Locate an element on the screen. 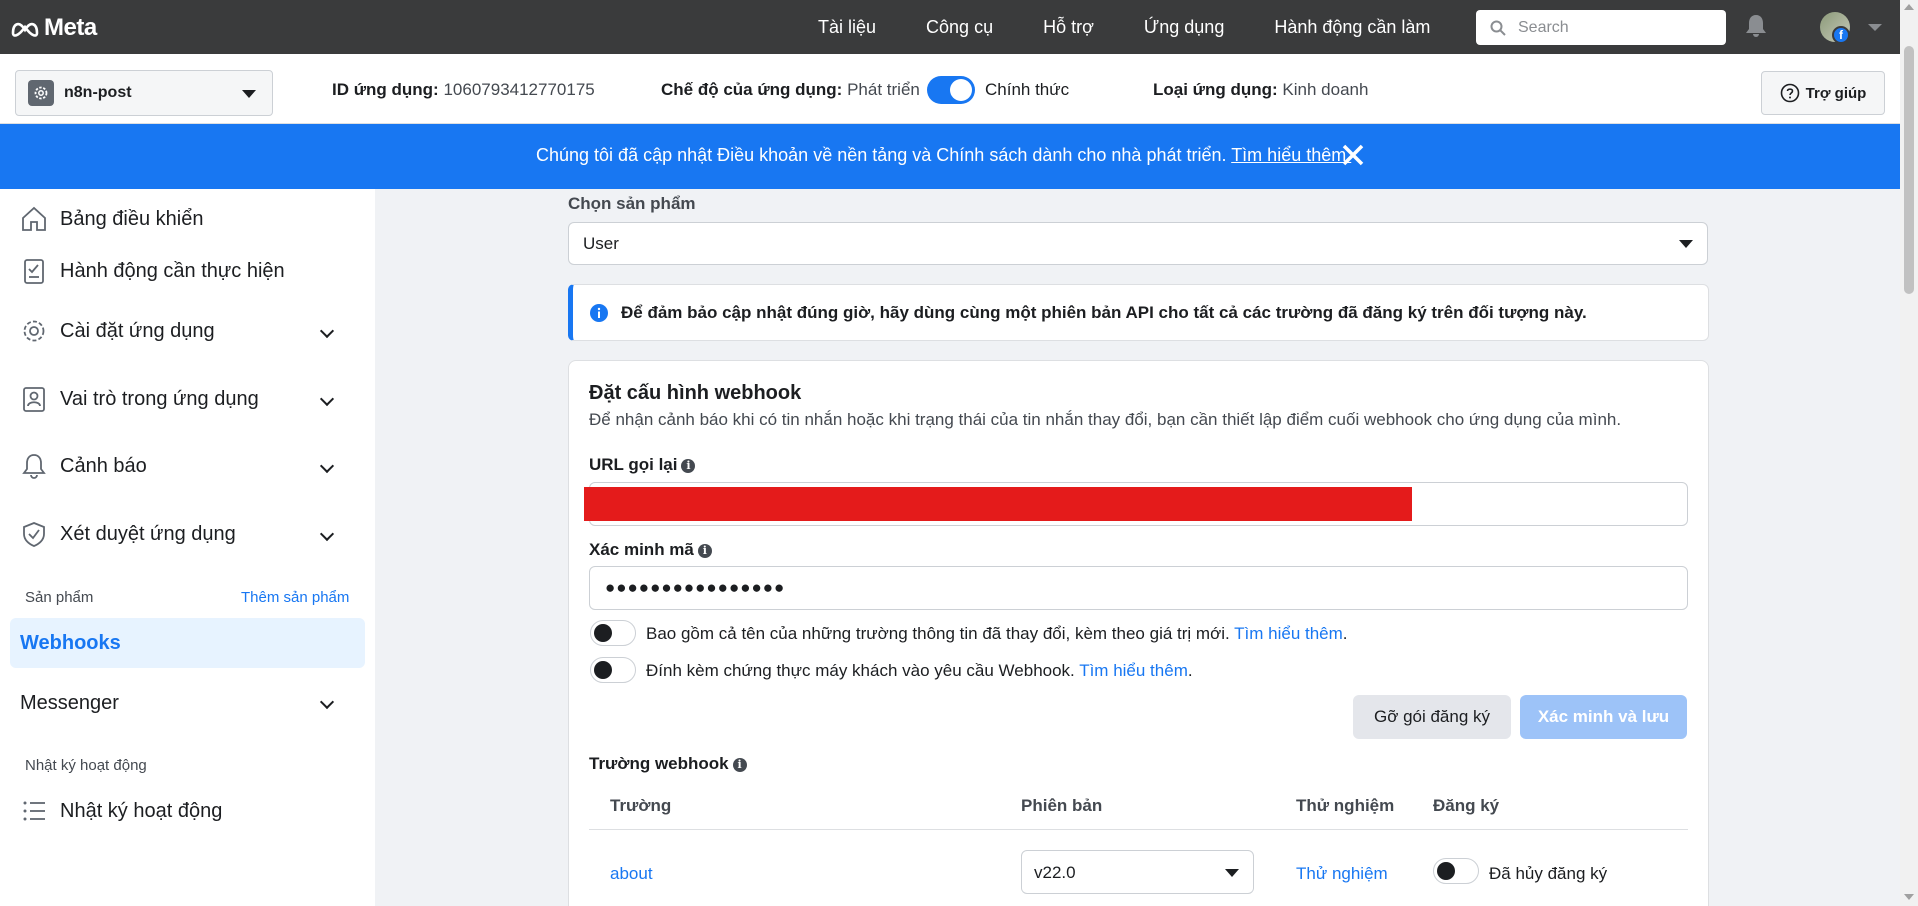 The width and height of the screenshot is (1918, 906). app-id-value: 1060793412770175 is located at coordinates (519, 89).